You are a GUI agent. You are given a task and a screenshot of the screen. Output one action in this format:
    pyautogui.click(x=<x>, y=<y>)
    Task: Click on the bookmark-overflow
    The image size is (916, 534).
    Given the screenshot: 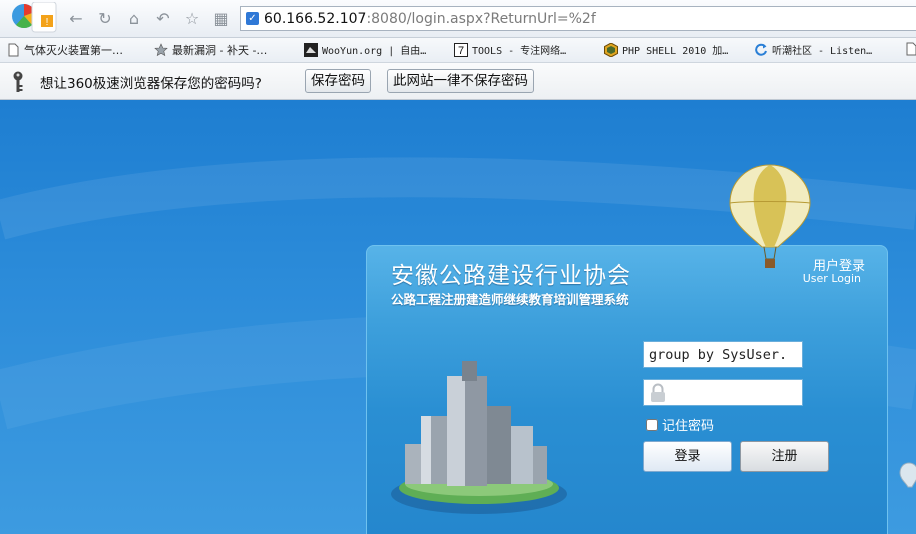 What is the action you would take?
    pyautogui.click(x=910, y=49)
    